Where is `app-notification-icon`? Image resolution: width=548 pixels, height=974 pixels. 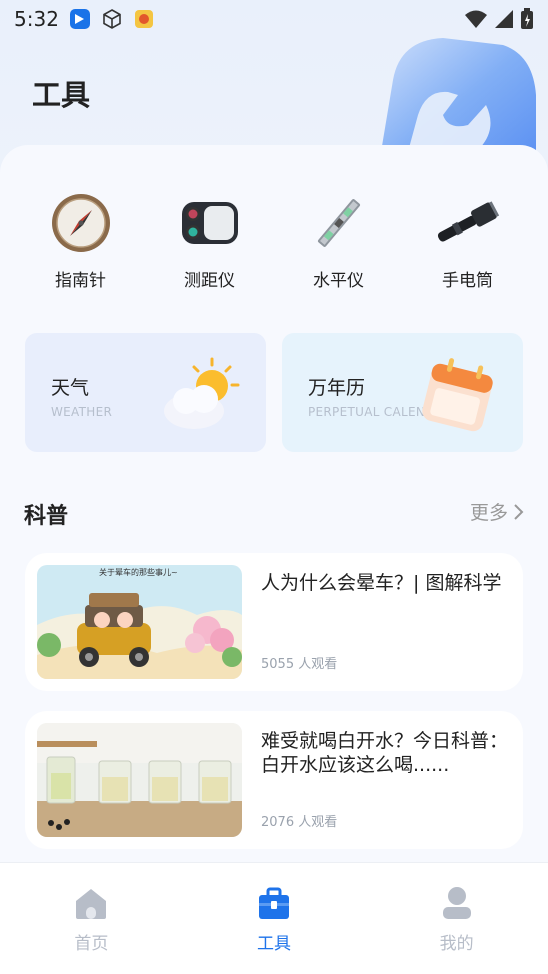
app-notification-icon is located at coordinates (79, 19).